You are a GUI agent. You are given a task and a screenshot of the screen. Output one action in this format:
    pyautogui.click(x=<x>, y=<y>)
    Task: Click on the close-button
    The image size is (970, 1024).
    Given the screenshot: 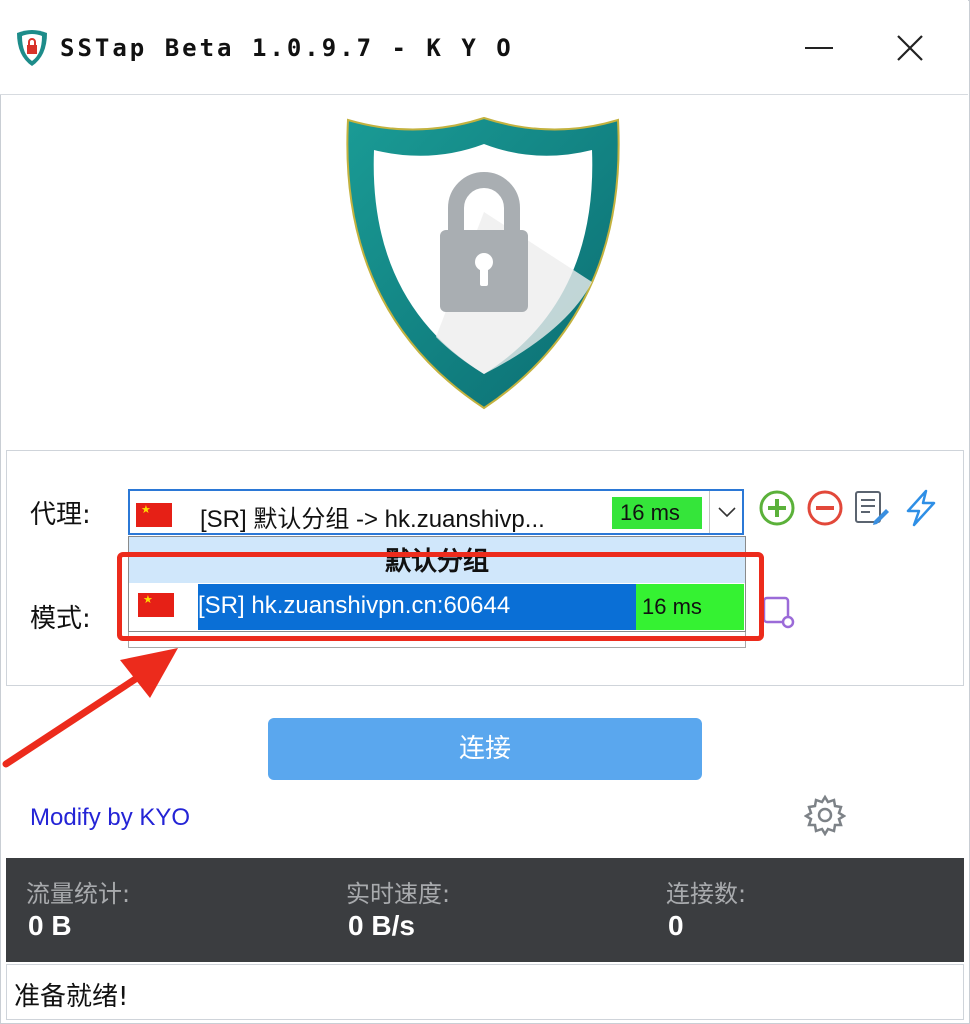 What is the action you would take?
    pyautogui.click(x=910, y=48)
    